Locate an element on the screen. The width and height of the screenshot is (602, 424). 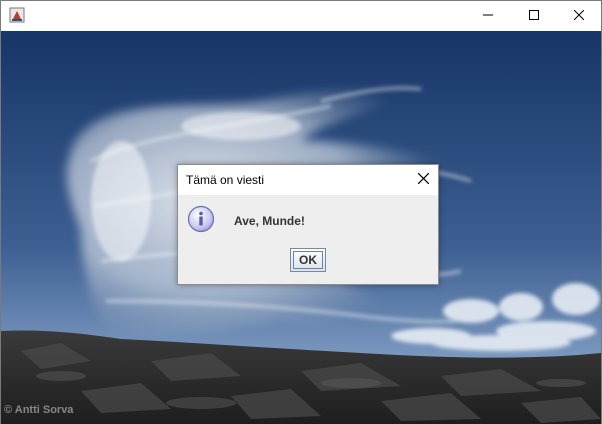
dialog-close-button is located at coordinates (423, 180).